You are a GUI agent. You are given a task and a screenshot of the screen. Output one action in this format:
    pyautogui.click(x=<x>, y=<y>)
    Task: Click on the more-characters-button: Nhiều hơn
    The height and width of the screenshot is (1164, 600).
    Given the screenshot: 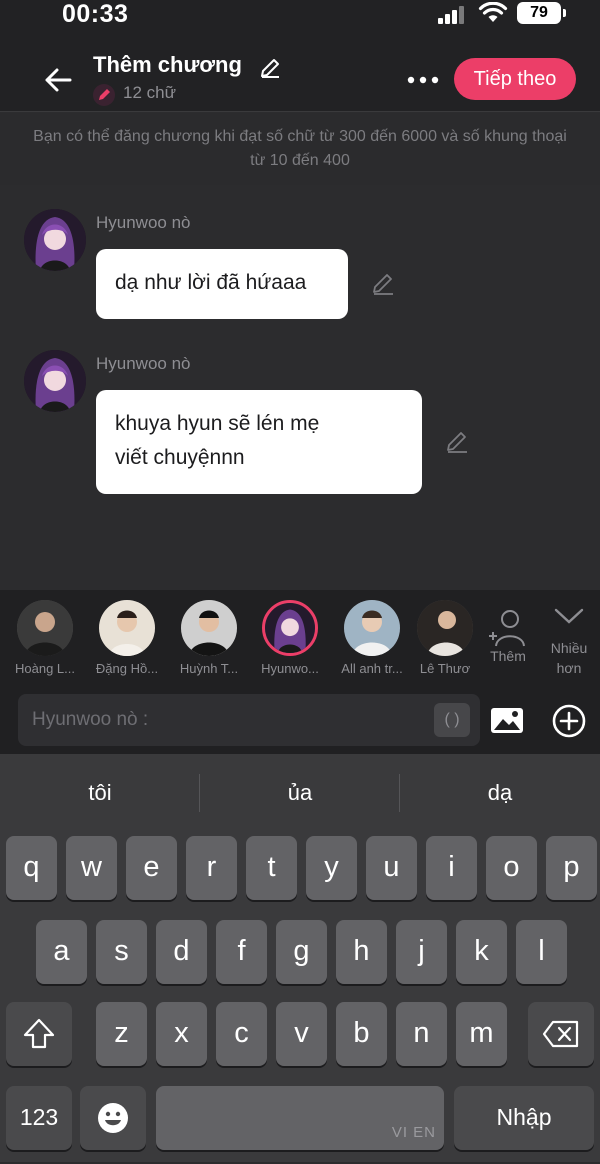 What is the action you would take?
    pyautogui.click(x=569, y=642)
    